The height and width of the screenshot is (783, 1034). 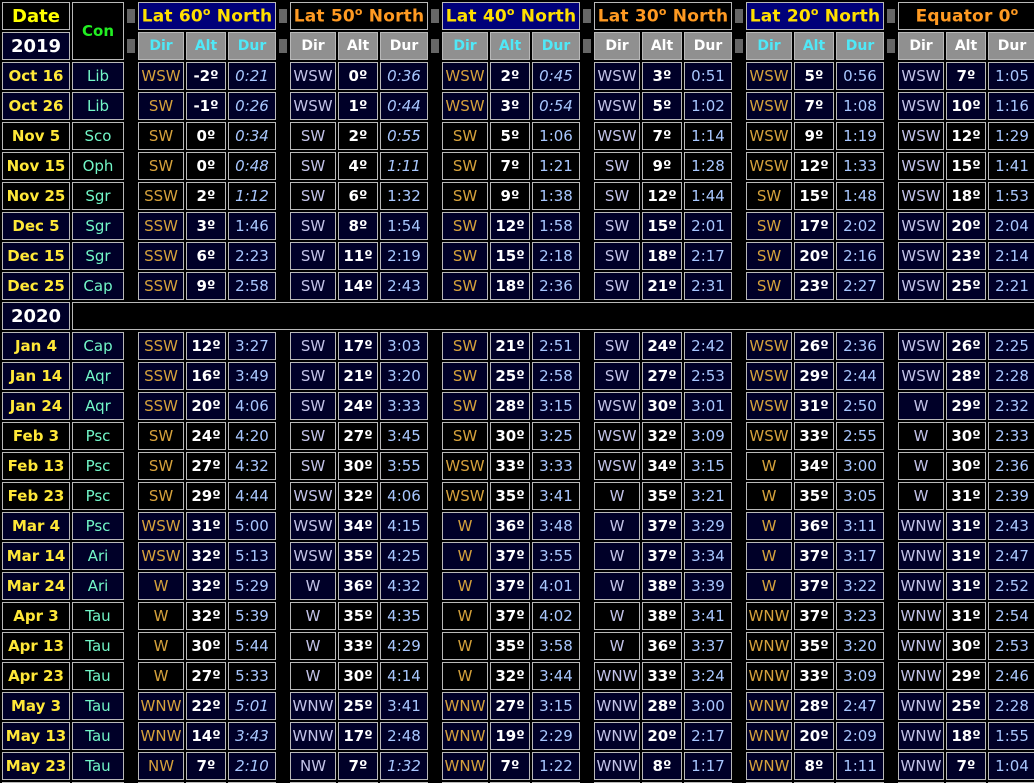 I want to click on cell-alt-lat4: 12º, so click(x=814, y=166).